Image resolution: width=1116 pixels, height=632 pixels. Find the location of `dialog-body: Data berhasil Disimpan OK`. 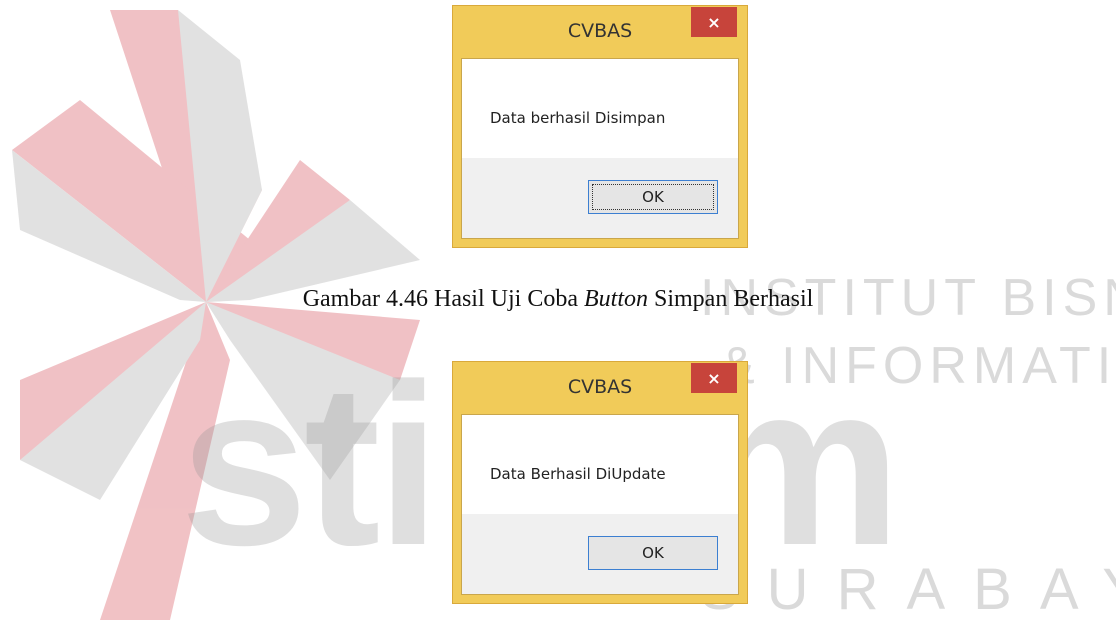

dialog-body: Data berhasil Disimpan OK is located at coordinates (600, 148).